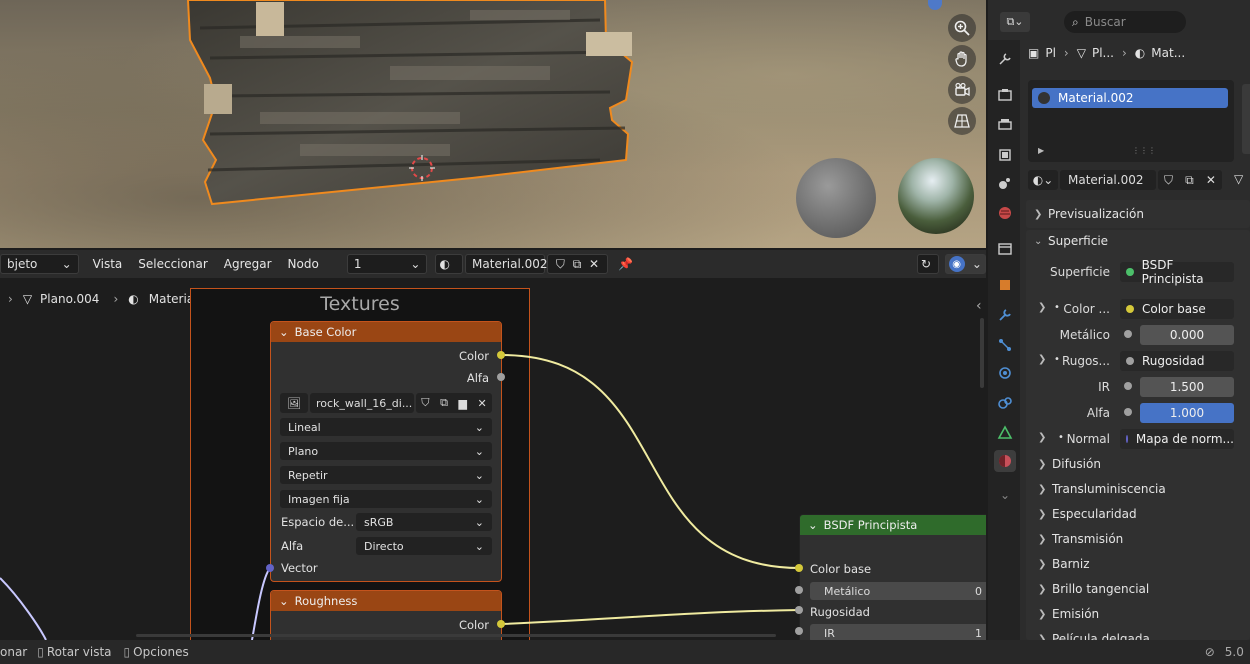 Image resolution: width=1250 pixels, height=664 pixels. I want to click on folder-icon: ▆, so click(462, 403).